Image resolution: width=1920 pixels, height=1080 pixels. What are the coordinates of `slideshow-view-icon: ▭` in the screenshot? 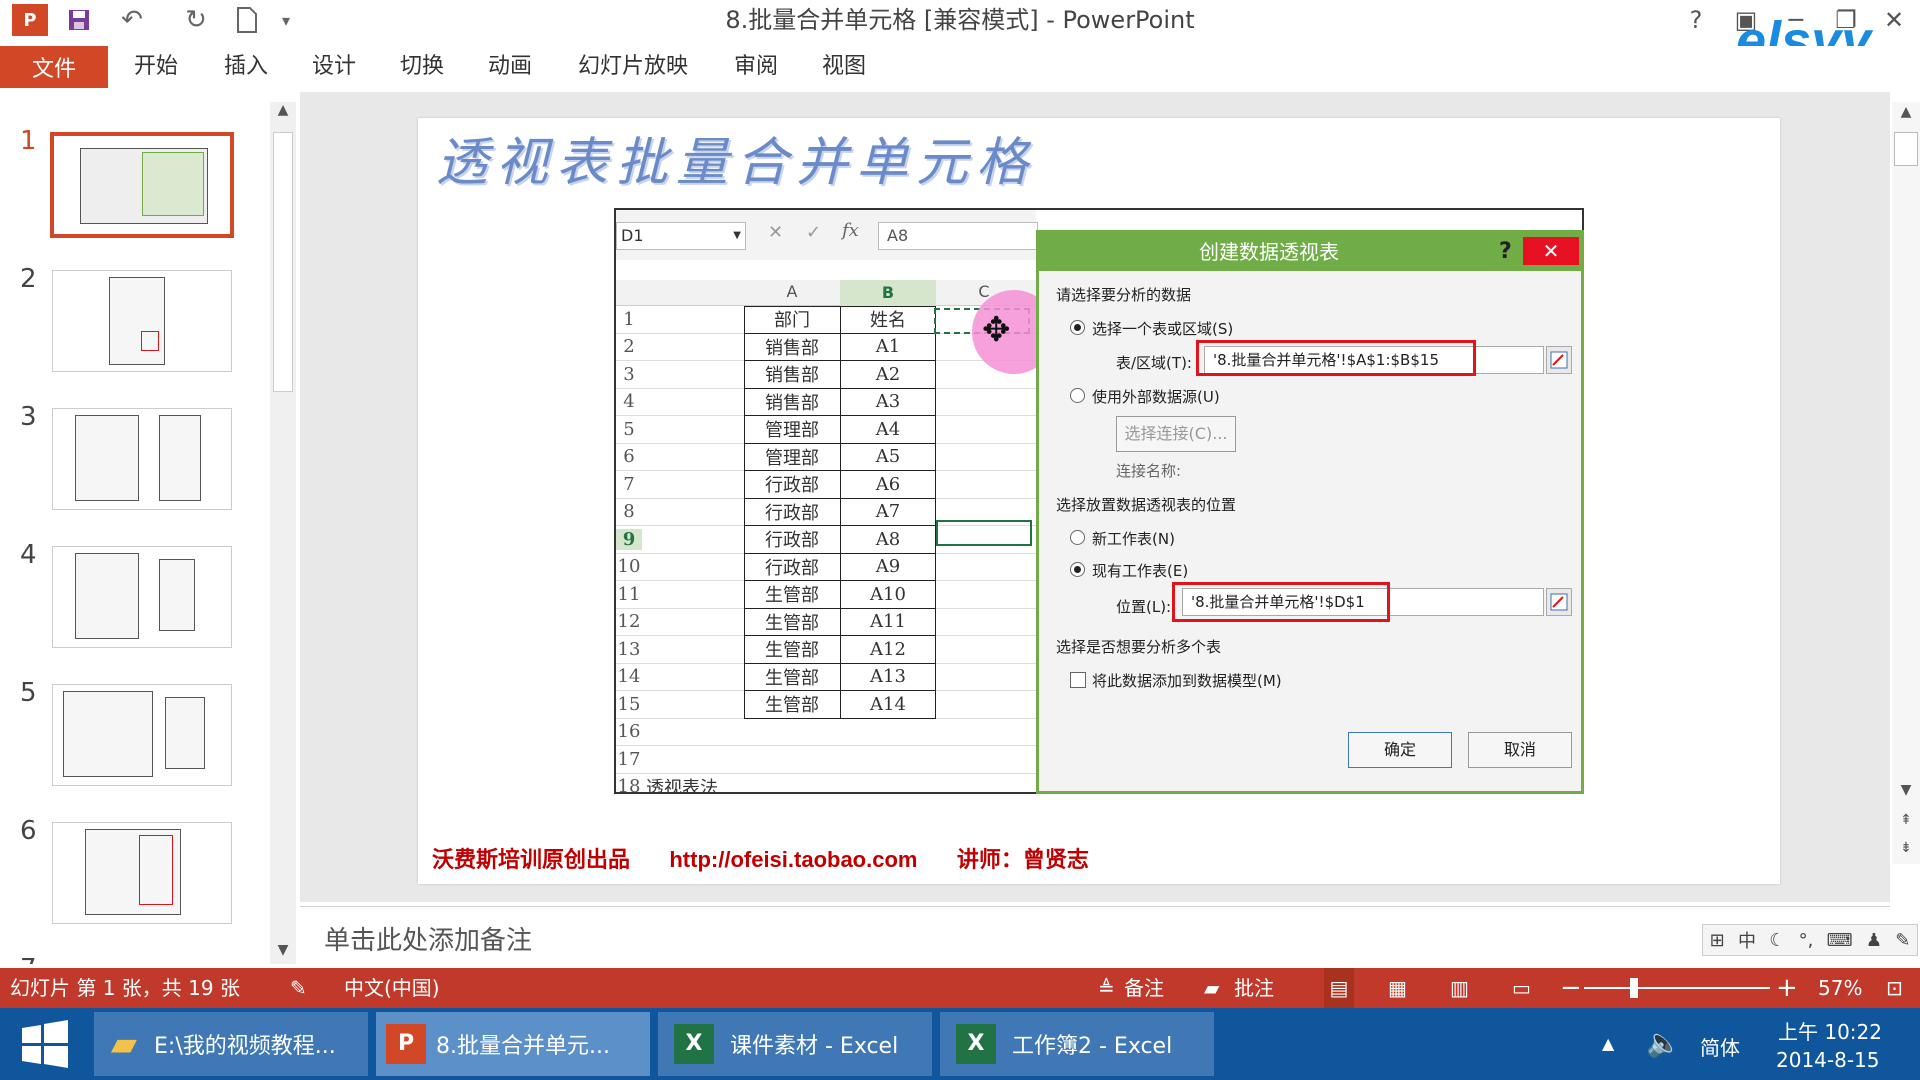 It's located at (1521, 988).